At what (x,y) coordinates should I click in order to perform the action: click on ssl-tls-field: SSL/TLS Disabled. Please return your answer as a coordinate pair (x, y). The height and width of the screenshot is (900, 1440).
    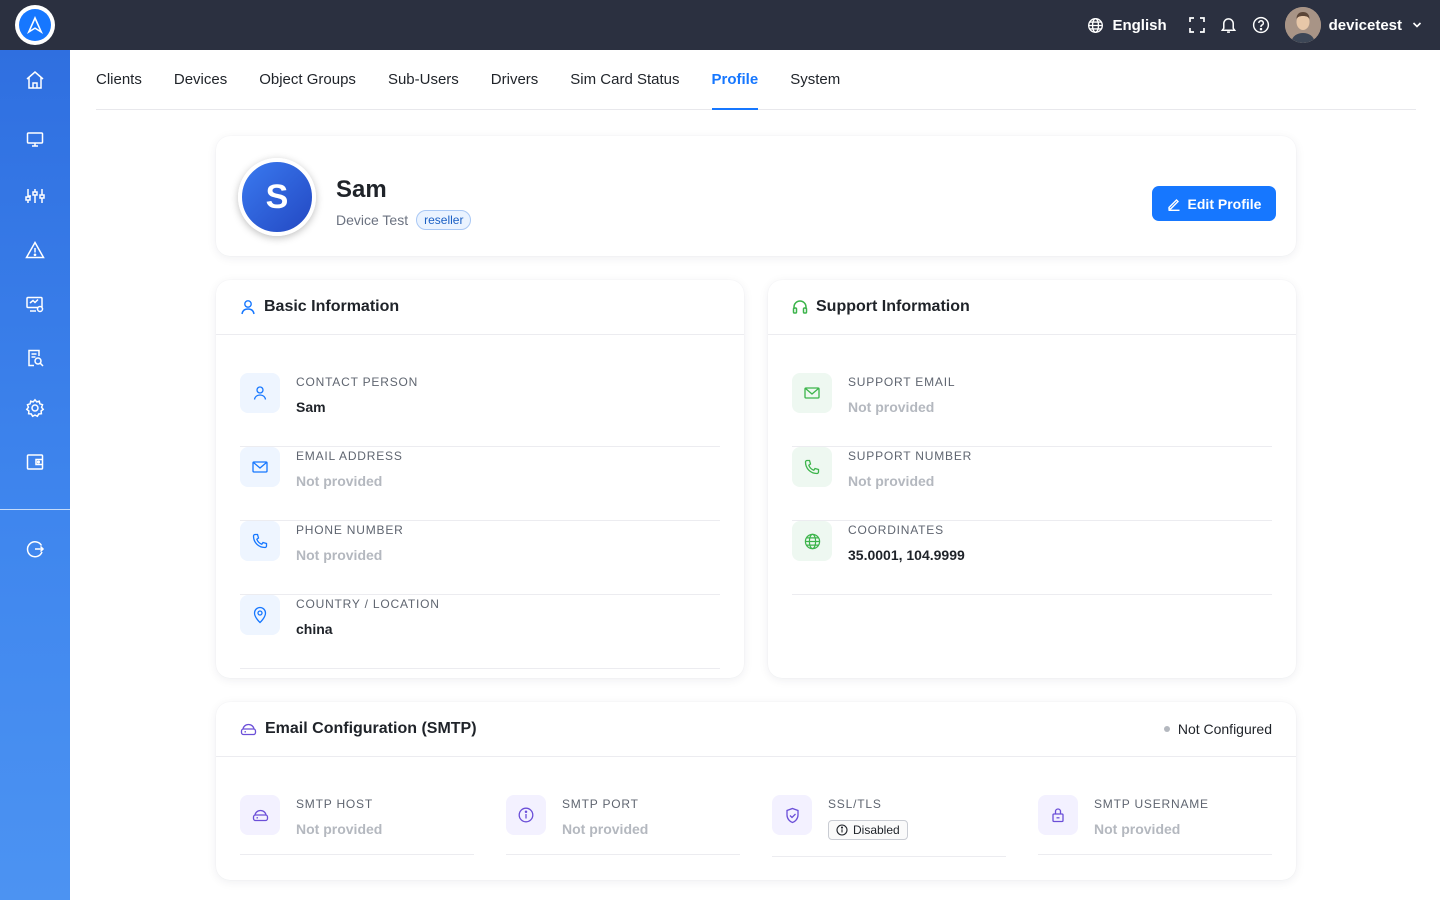
    Looking at the image, I should click on (889, 826).